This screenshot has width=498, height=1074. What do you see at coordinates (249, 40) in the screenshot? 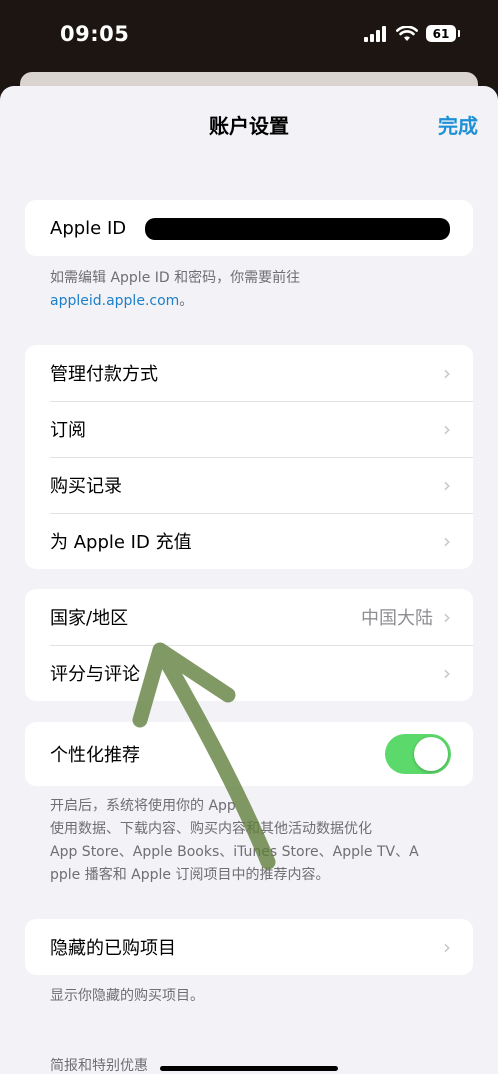
I see `status-bar: 09:05 61` at bounding box center [249, 40].